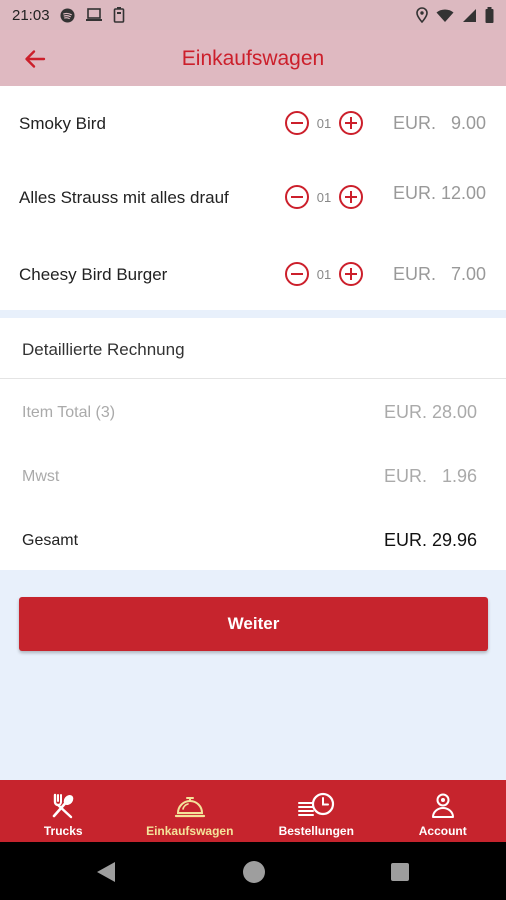 This screenshot has height=900, width=506. What do you see at coordinates (93, 14) in the screenshot?
I see `laptop-icon` at bounding box center [93, 14].